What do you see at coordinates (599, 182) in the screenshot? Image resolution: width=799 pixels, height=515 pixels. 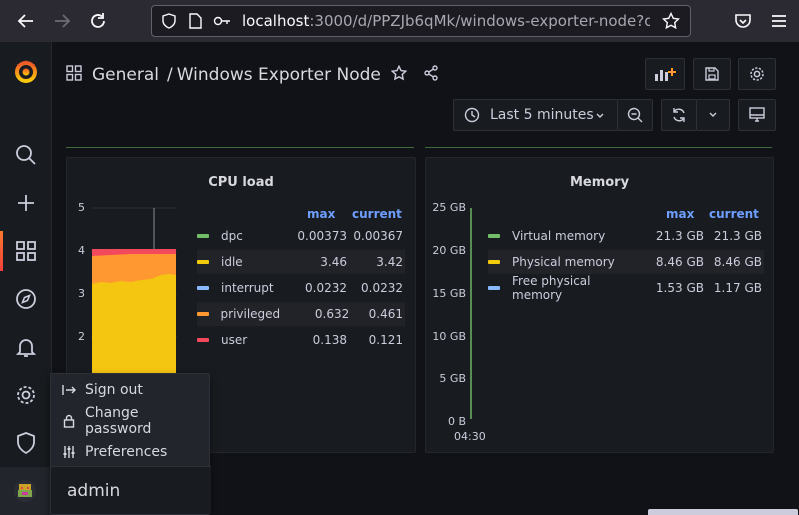 I see `panel-title: Memory` at bounding box center [599, 182].